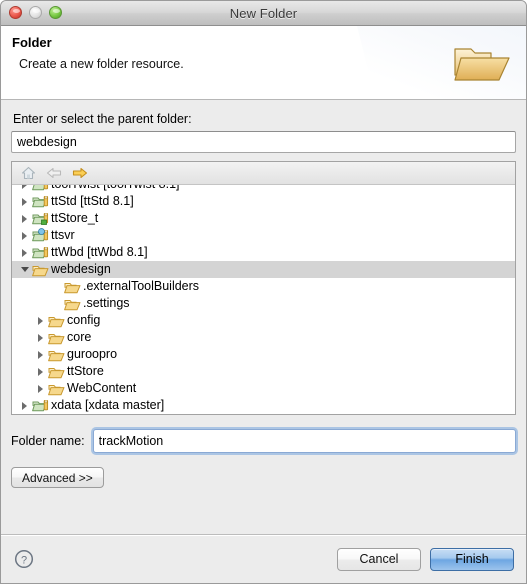  Describe the element at coordinates (28, 173) in the screenshot. I see `home-icon` at that location.